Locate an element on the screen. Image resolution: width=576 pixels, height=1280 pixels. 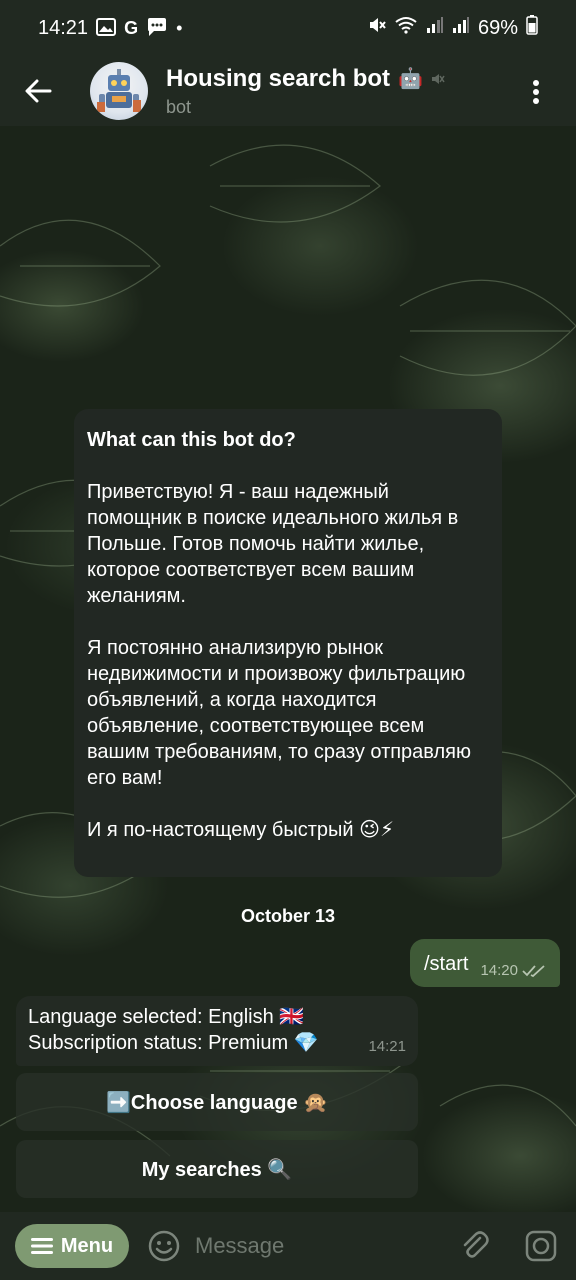
outgoing-message-text: /start is located at coordinates (446, 964).